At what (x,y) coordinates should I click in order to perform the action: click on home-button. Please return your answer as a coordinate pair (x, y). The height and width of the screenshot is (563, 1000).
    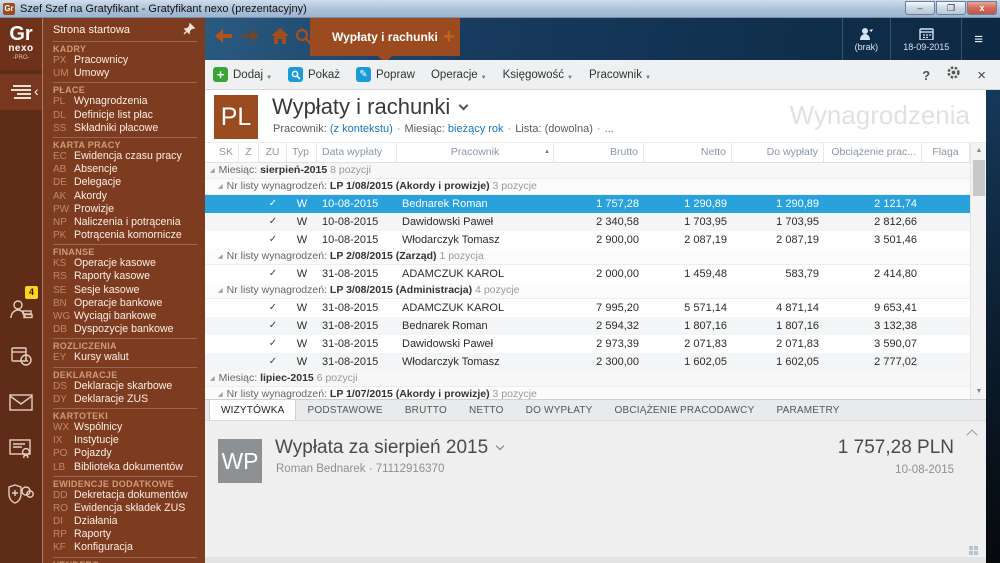
    Looking at the image, I should click on (280, 36).